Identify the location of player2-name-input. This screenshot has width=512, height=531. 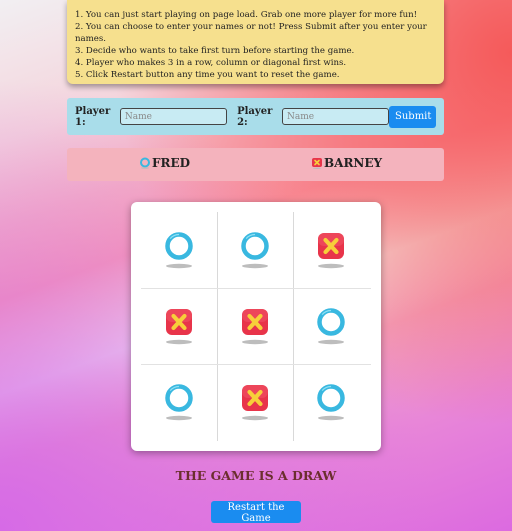
(335, 116).